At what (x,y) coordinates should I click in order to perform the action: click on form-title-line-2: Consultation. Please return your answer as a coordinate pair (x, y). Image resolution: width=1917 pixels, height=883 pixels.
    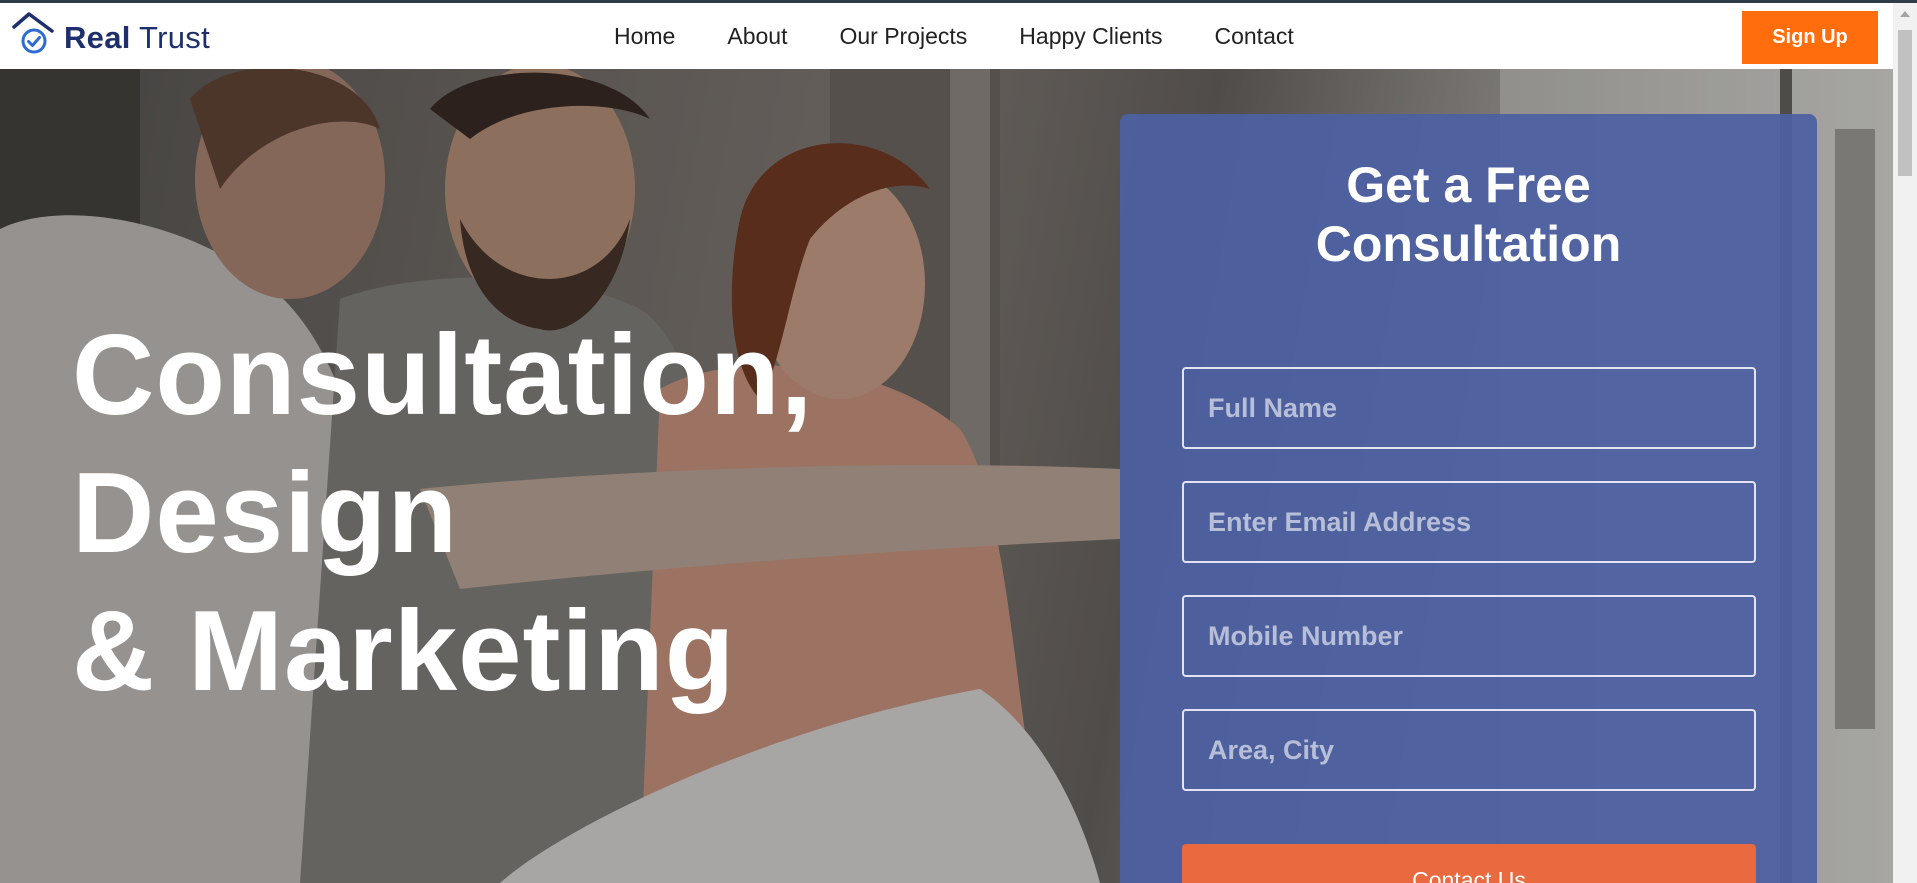
    Looking at the image, I should click on (1468, 244).